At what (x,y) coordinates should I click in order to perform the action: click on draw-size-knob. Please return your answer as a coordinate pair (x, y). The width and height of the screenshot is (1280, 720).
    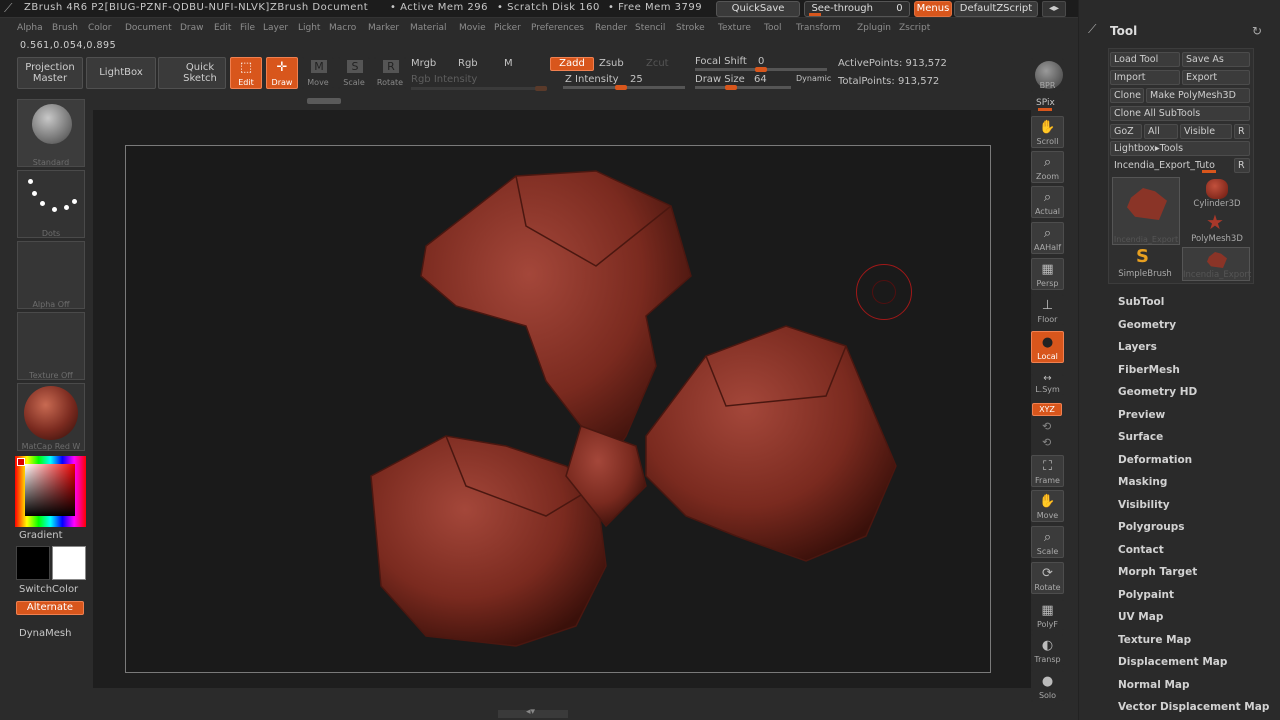
    Looking at the image, I should click on (731, 87).